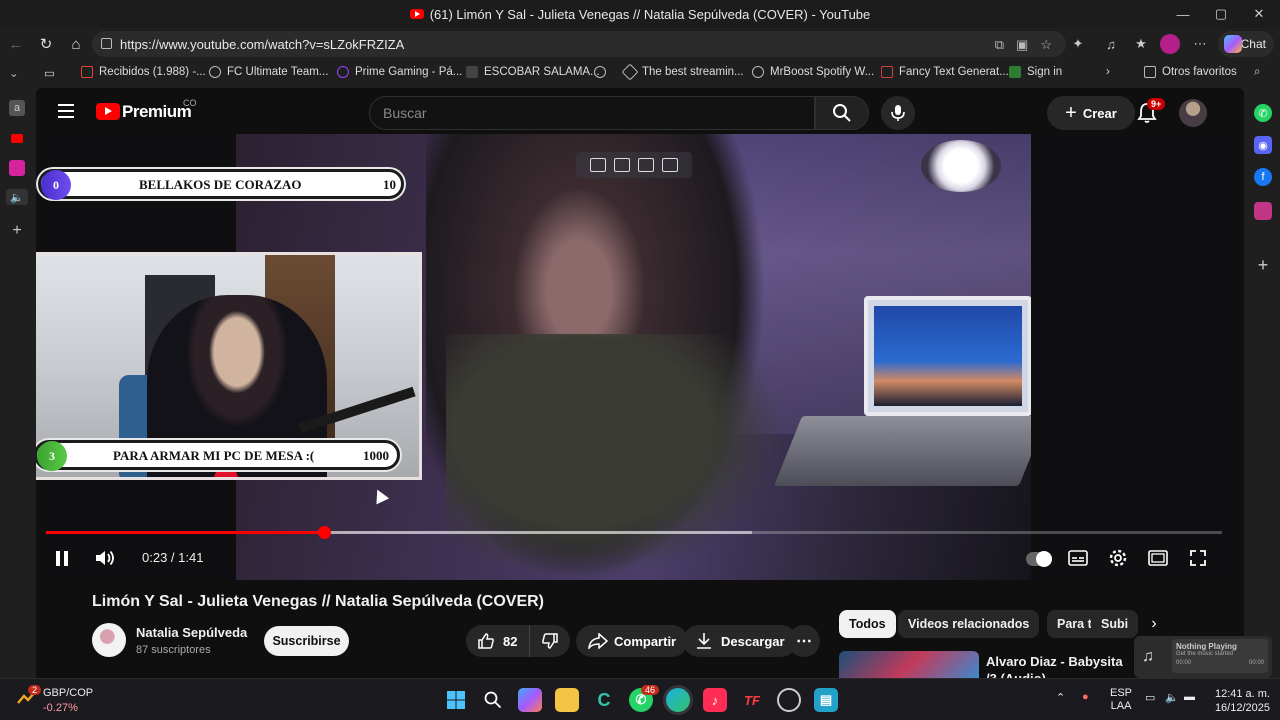 This screenshot has width=1280, height=720. I want to click on related-thumbnail, so click(909, 664).